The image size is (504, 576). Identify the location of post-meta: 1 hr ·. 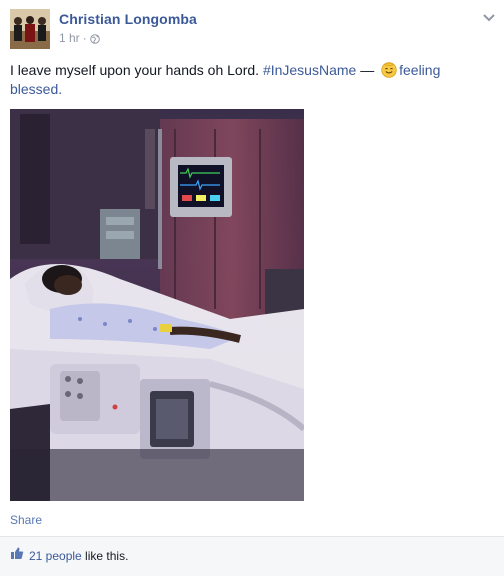
(79, 38).